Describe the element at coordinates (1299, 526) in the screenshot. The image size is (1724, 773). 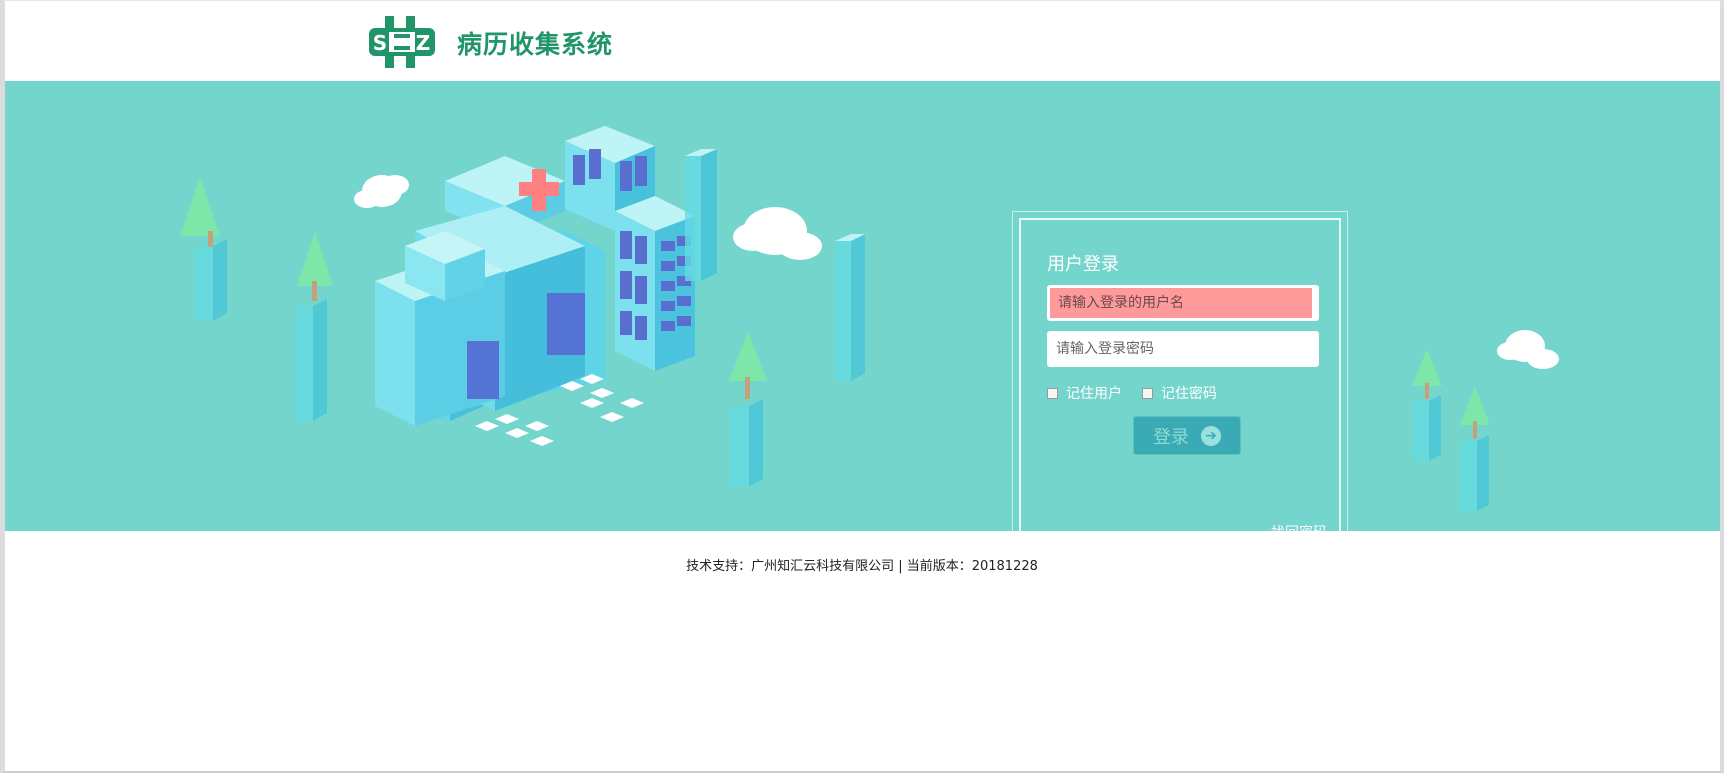
I see `find-password-link: 找回密码` at that location.